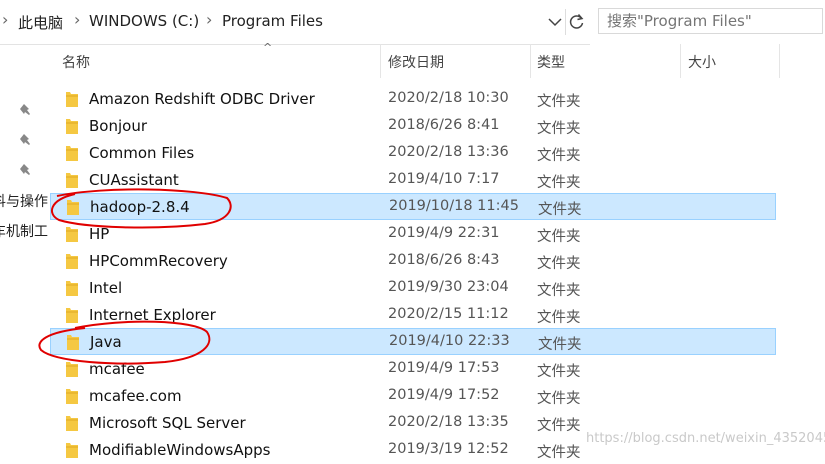  What do you see at coordinates (448, 422) in the screenshot?
I see `file-date: 2020/2/18 13:35` at bounding box center [448, 422].